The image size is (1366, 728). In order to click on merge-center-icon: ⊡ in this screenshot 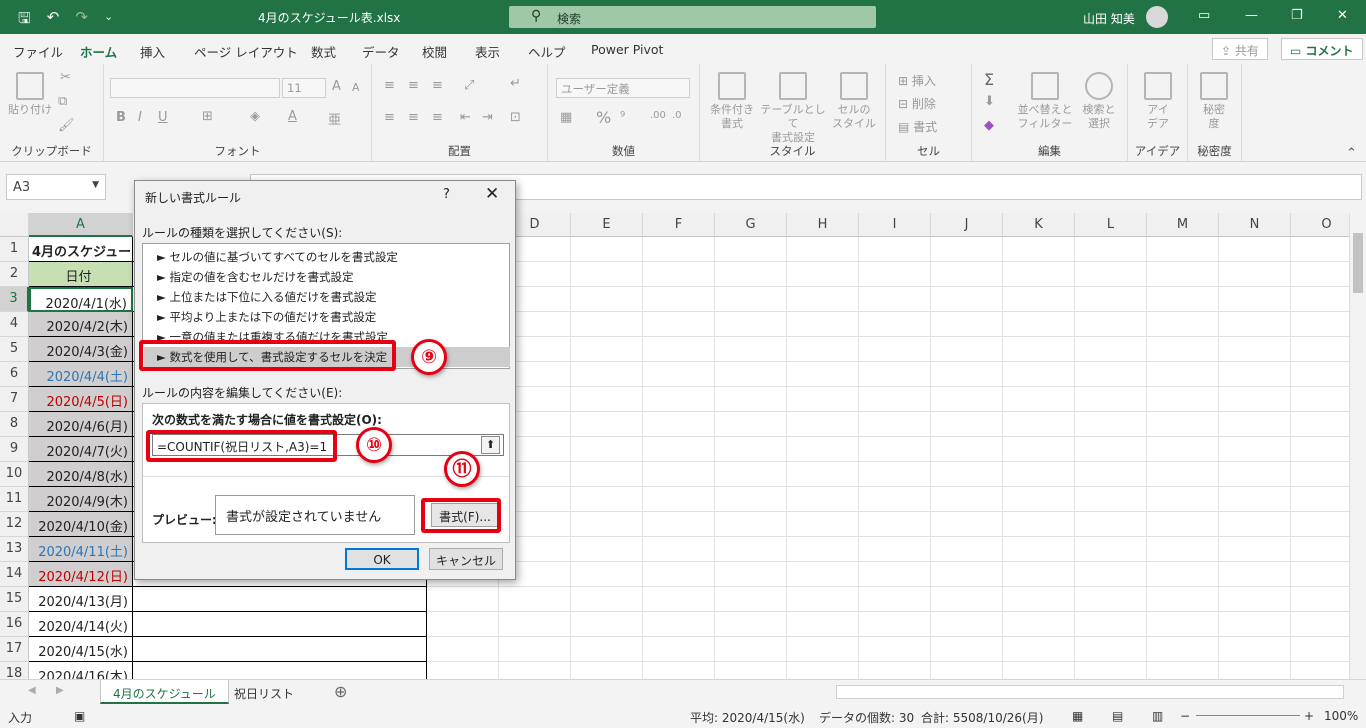, I will do `click(515, 117)`.